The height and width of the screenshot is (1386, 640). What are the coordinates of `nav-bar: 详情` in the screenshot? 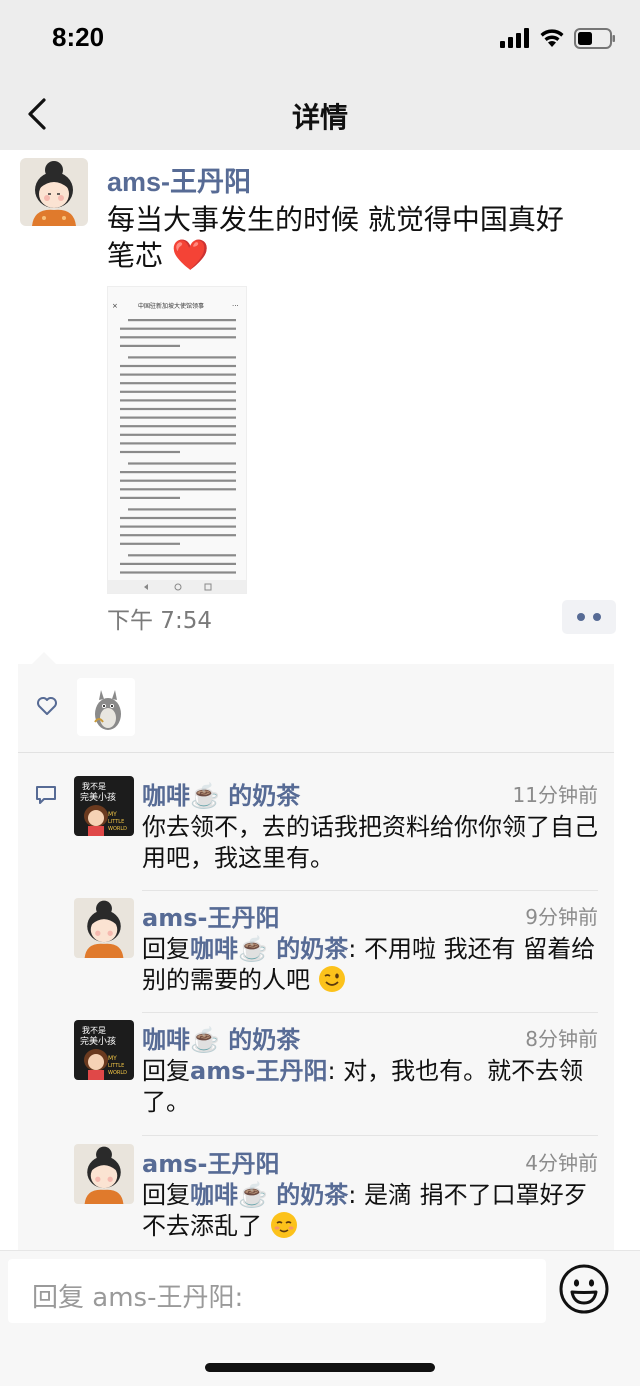 It's located at (320, 114).